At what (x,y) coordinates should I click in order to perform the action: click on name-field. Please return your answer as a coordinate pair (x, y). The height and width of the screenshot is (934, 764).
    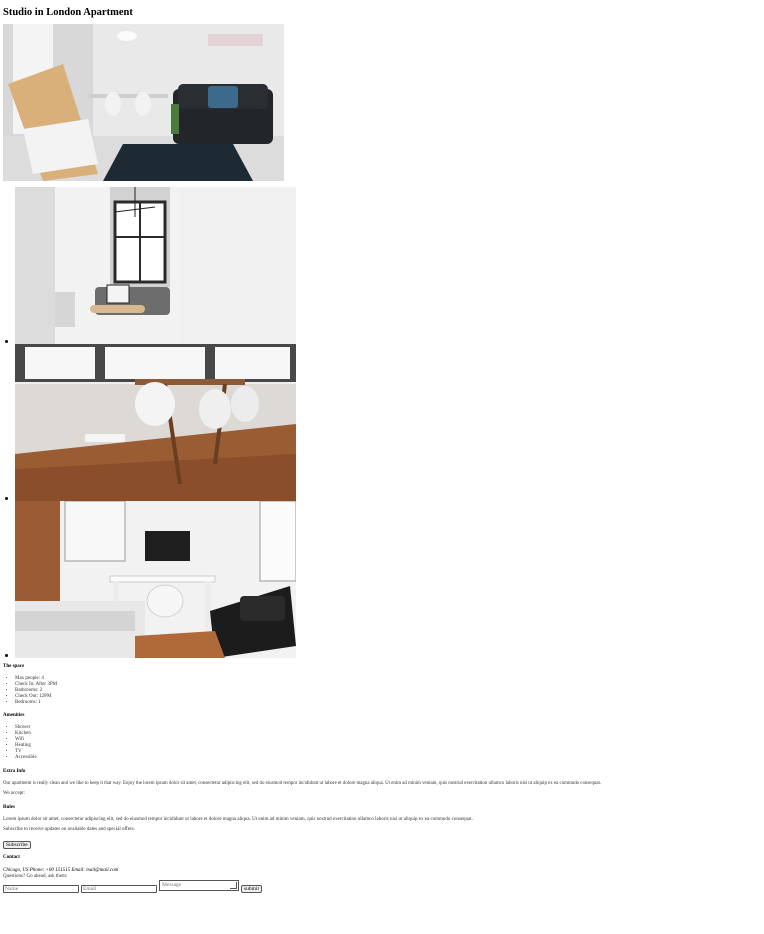
    Looking at the image, I should click on (41, 889).